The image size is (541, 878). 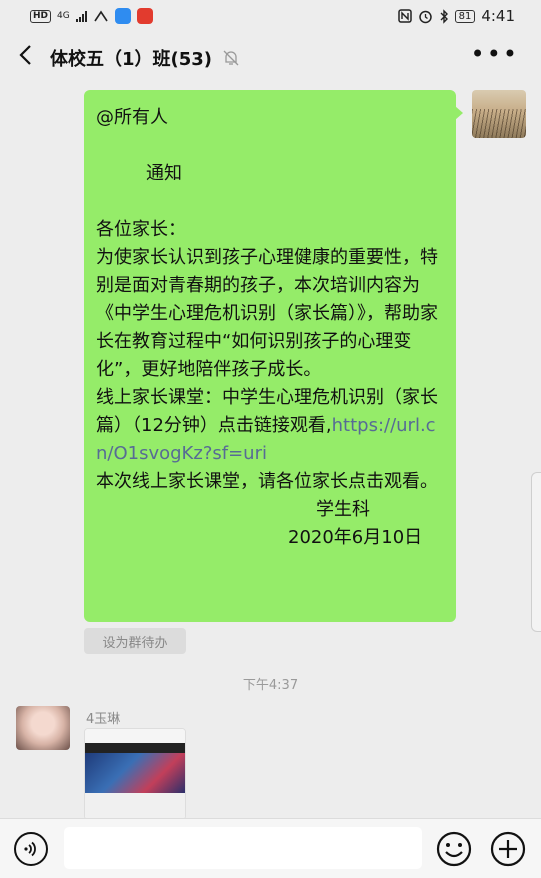 What do you see at coordinates (425, 16) in the screenshot?
I see `alarm-icon` at bounding box center [425, 16].